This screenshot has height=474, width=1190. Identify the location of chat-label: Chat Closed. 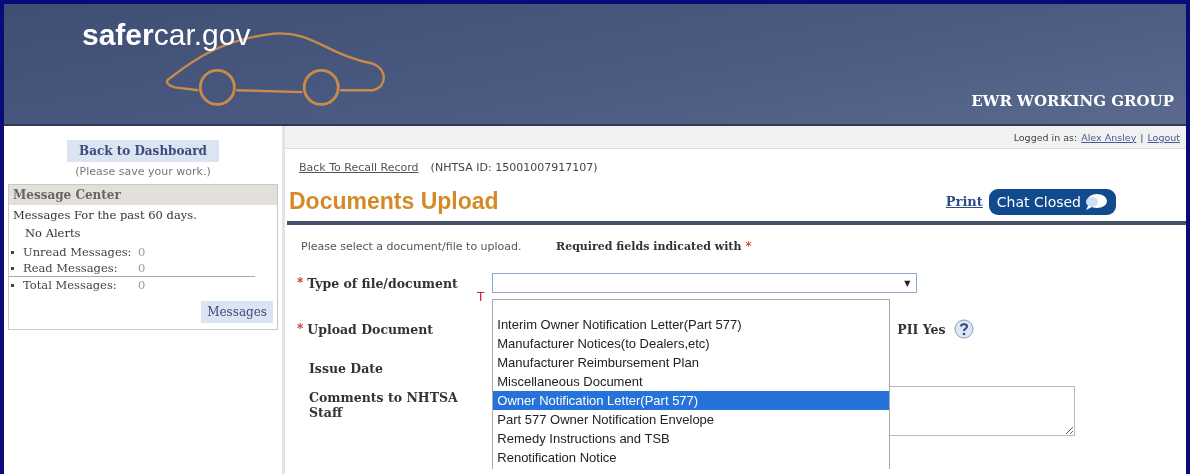
(1038, 201).